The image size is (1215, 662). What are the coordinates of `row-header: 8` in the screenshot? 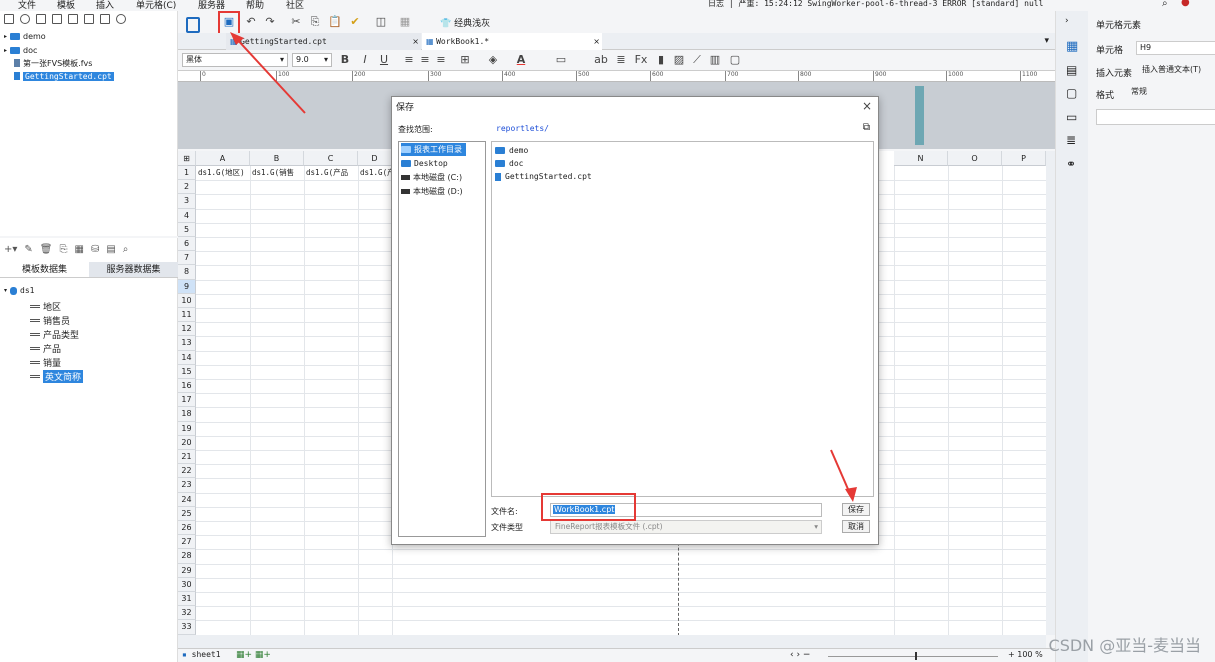 It's located at (187, 272).